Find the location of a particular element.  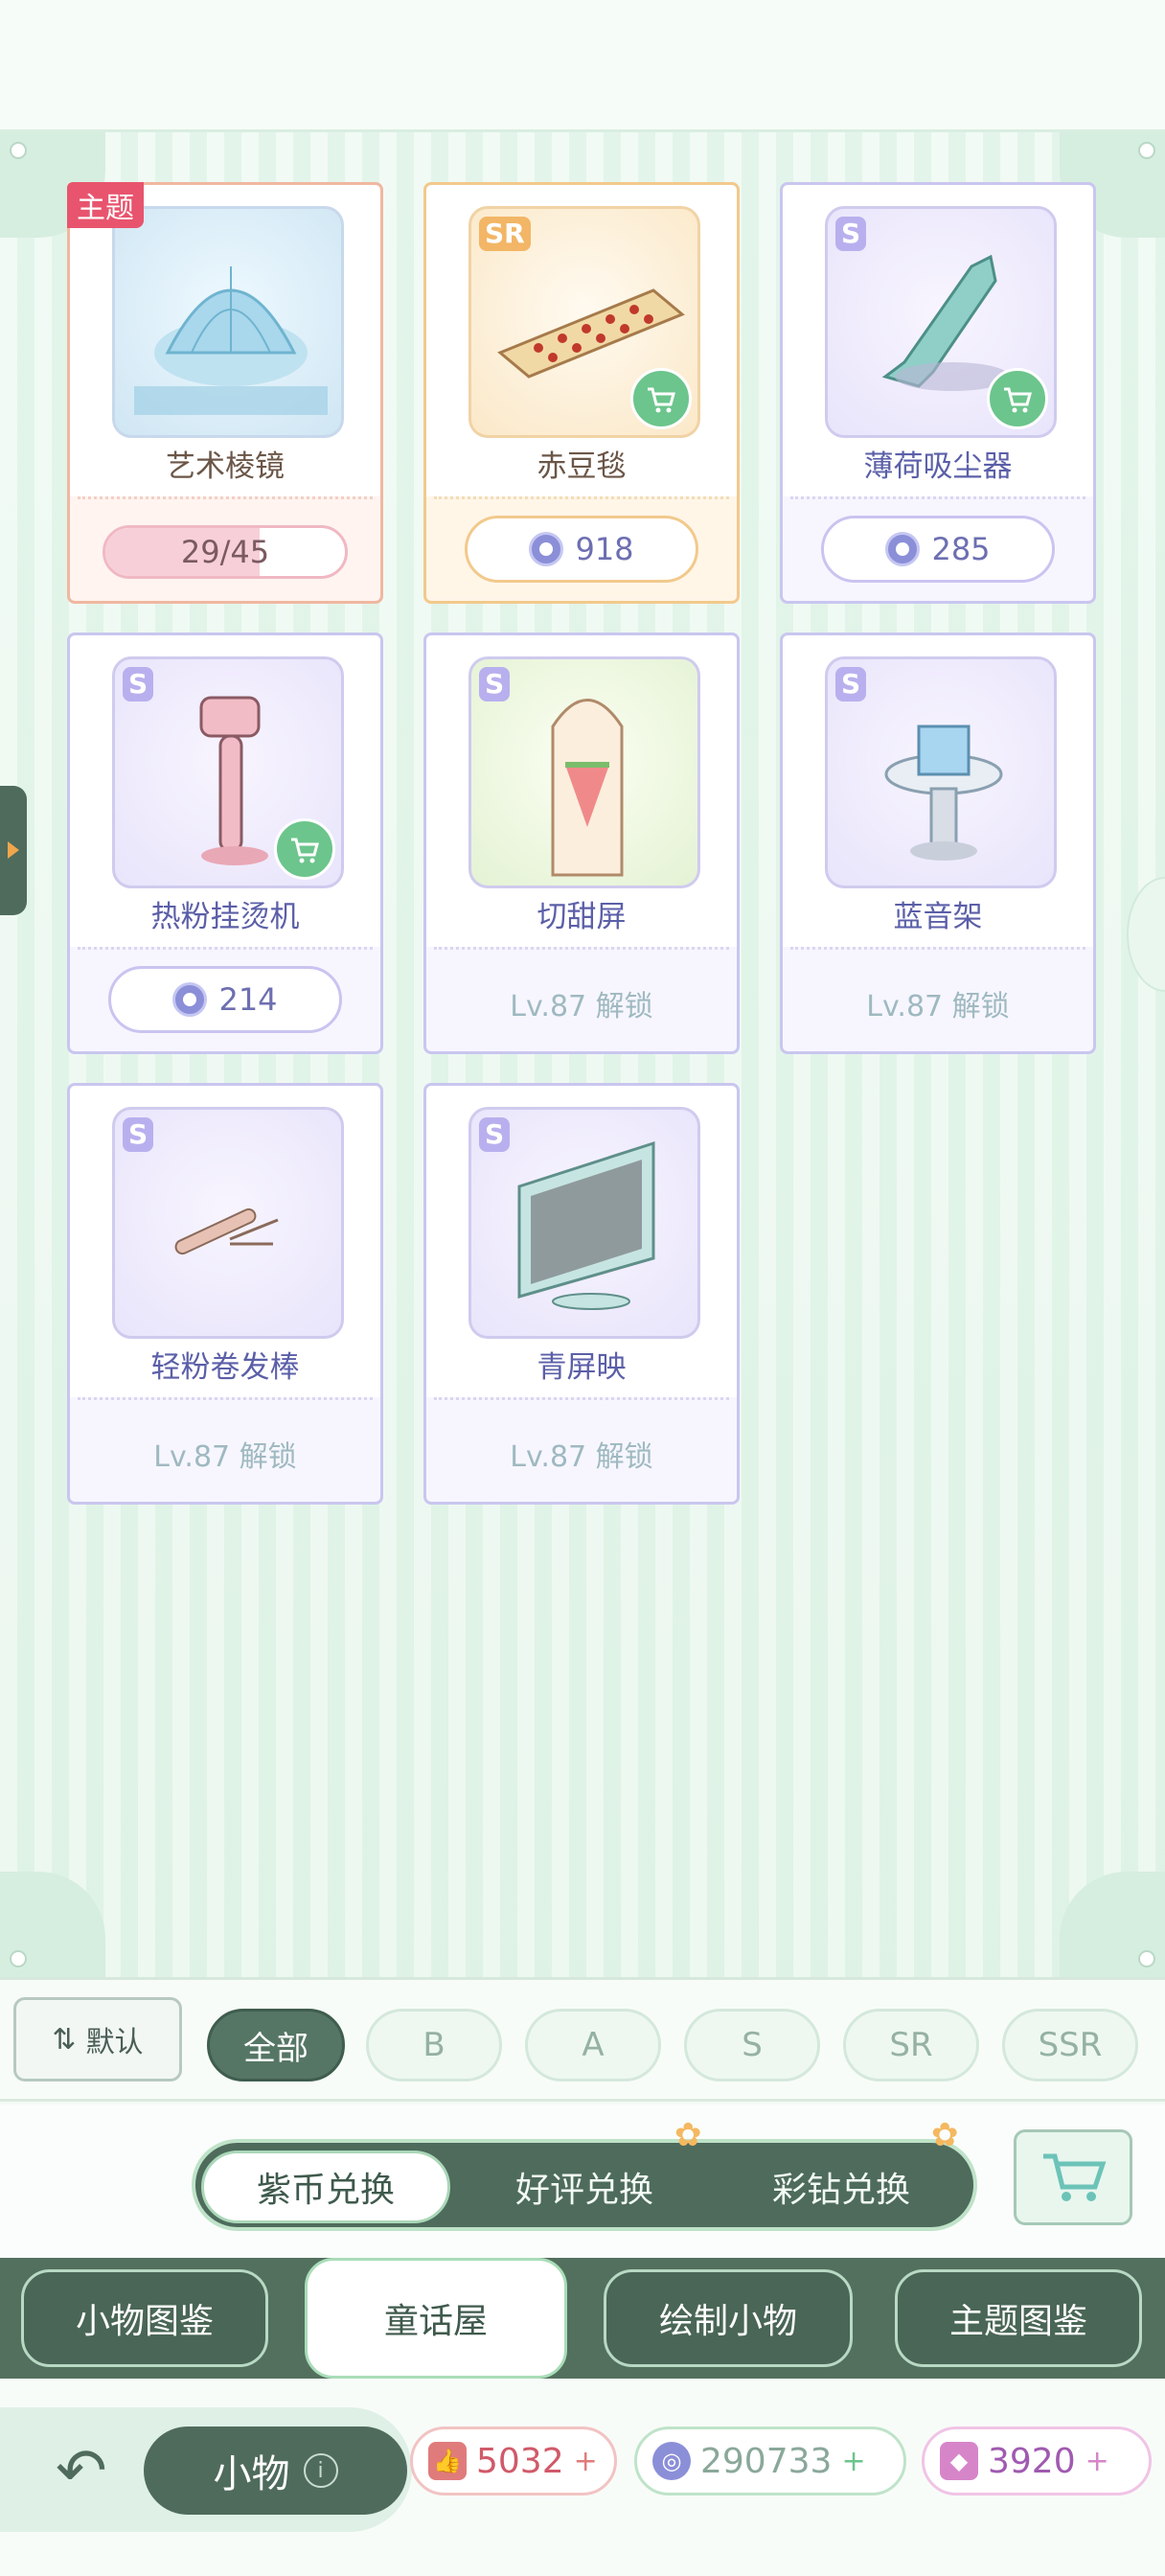

item-card-watermelon-screen: S 切甜屏 Lv.87 解锁 is located at coordinates (581, 843).